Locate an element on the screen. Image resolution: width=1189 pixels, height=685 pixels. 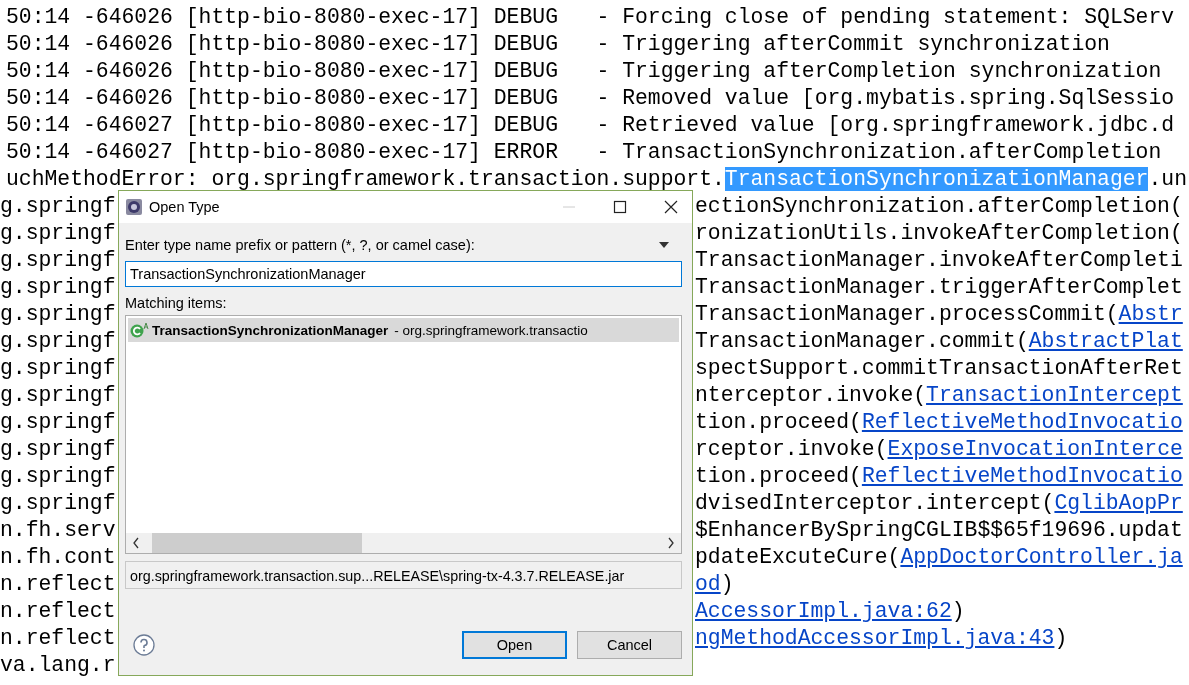
help-icon is located at coordinates (144, 645).